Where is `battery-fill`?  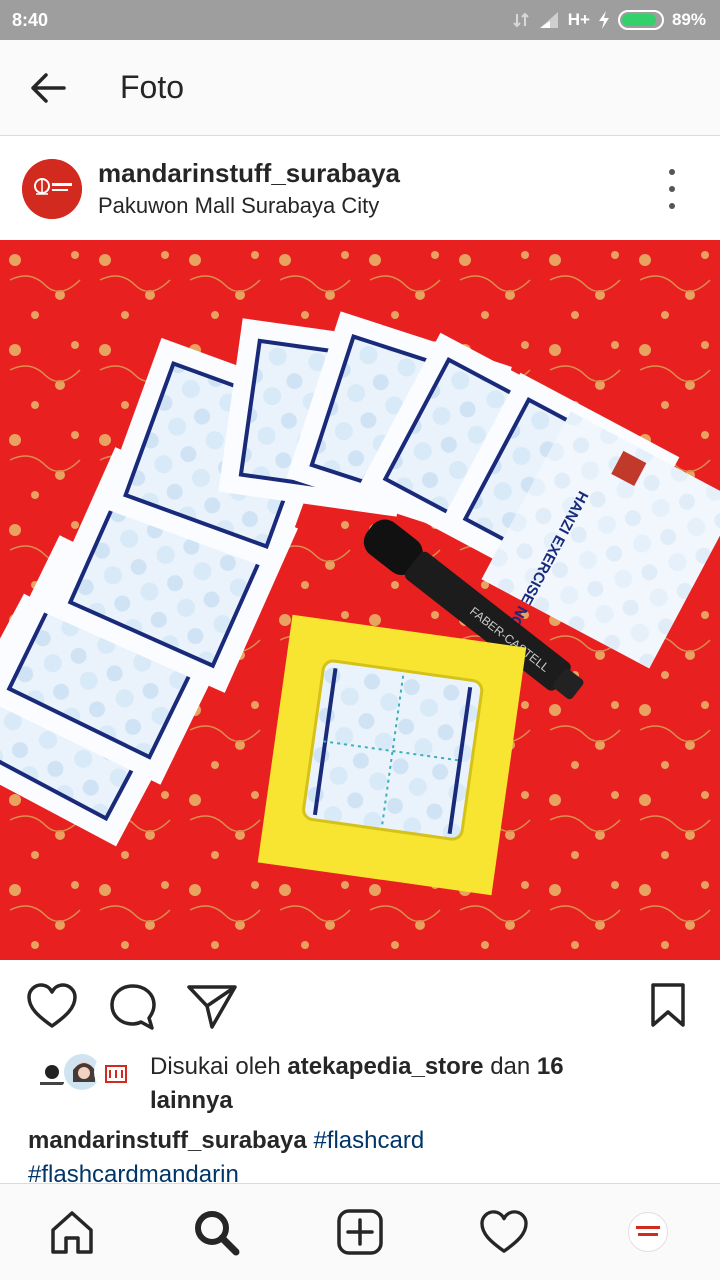 battery-fill is located at coordinates (638, 20).